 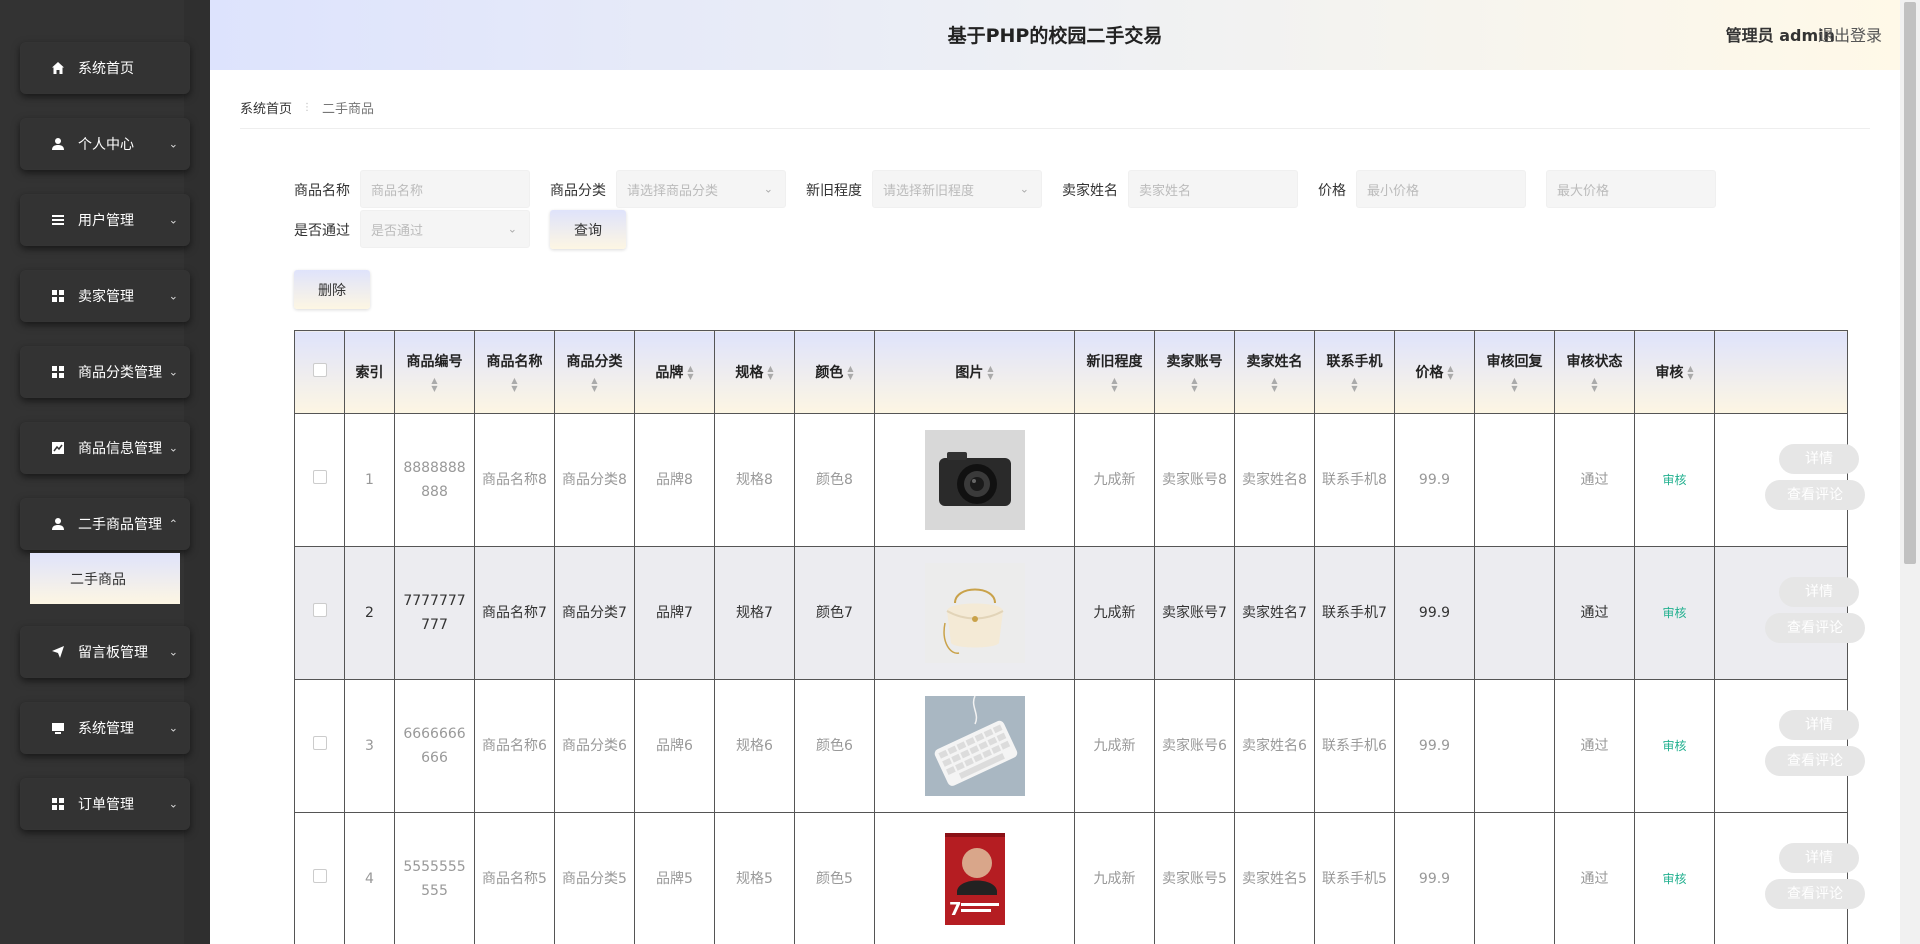 What do you see at coordinates (1354, 372) in the screenshot?
I see `header-phone: 联系手机 ▲ ▼` at bounding box center [1354, 372].